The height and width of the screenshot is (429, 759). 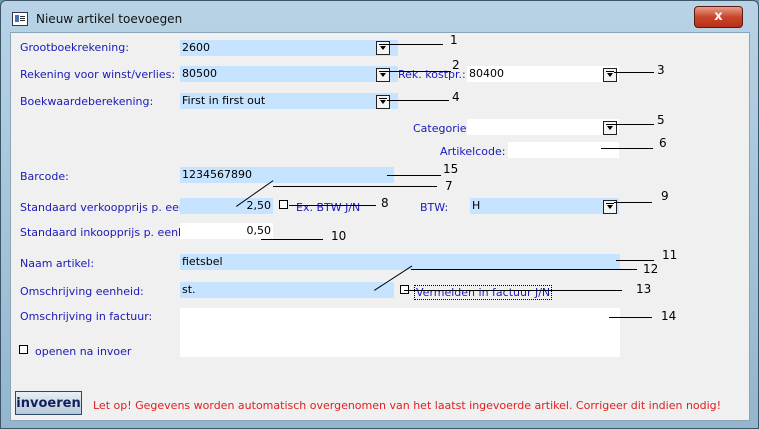 I want to click on winstverlies-field: 80500, so click(x=289, y=74).